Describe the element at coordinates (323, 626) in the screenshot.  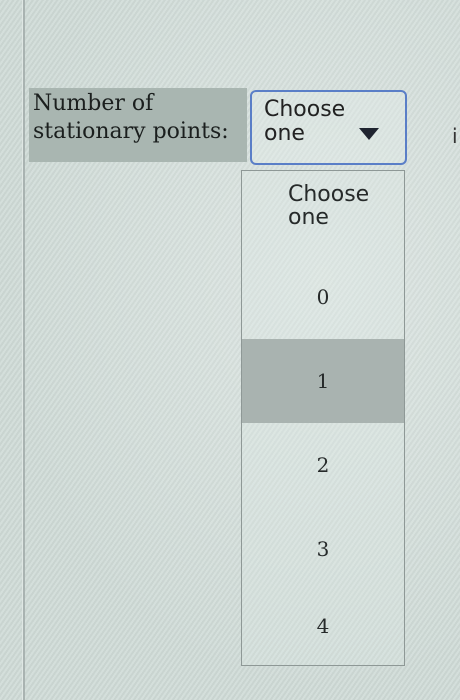
I see `option-4: 4` at that location.